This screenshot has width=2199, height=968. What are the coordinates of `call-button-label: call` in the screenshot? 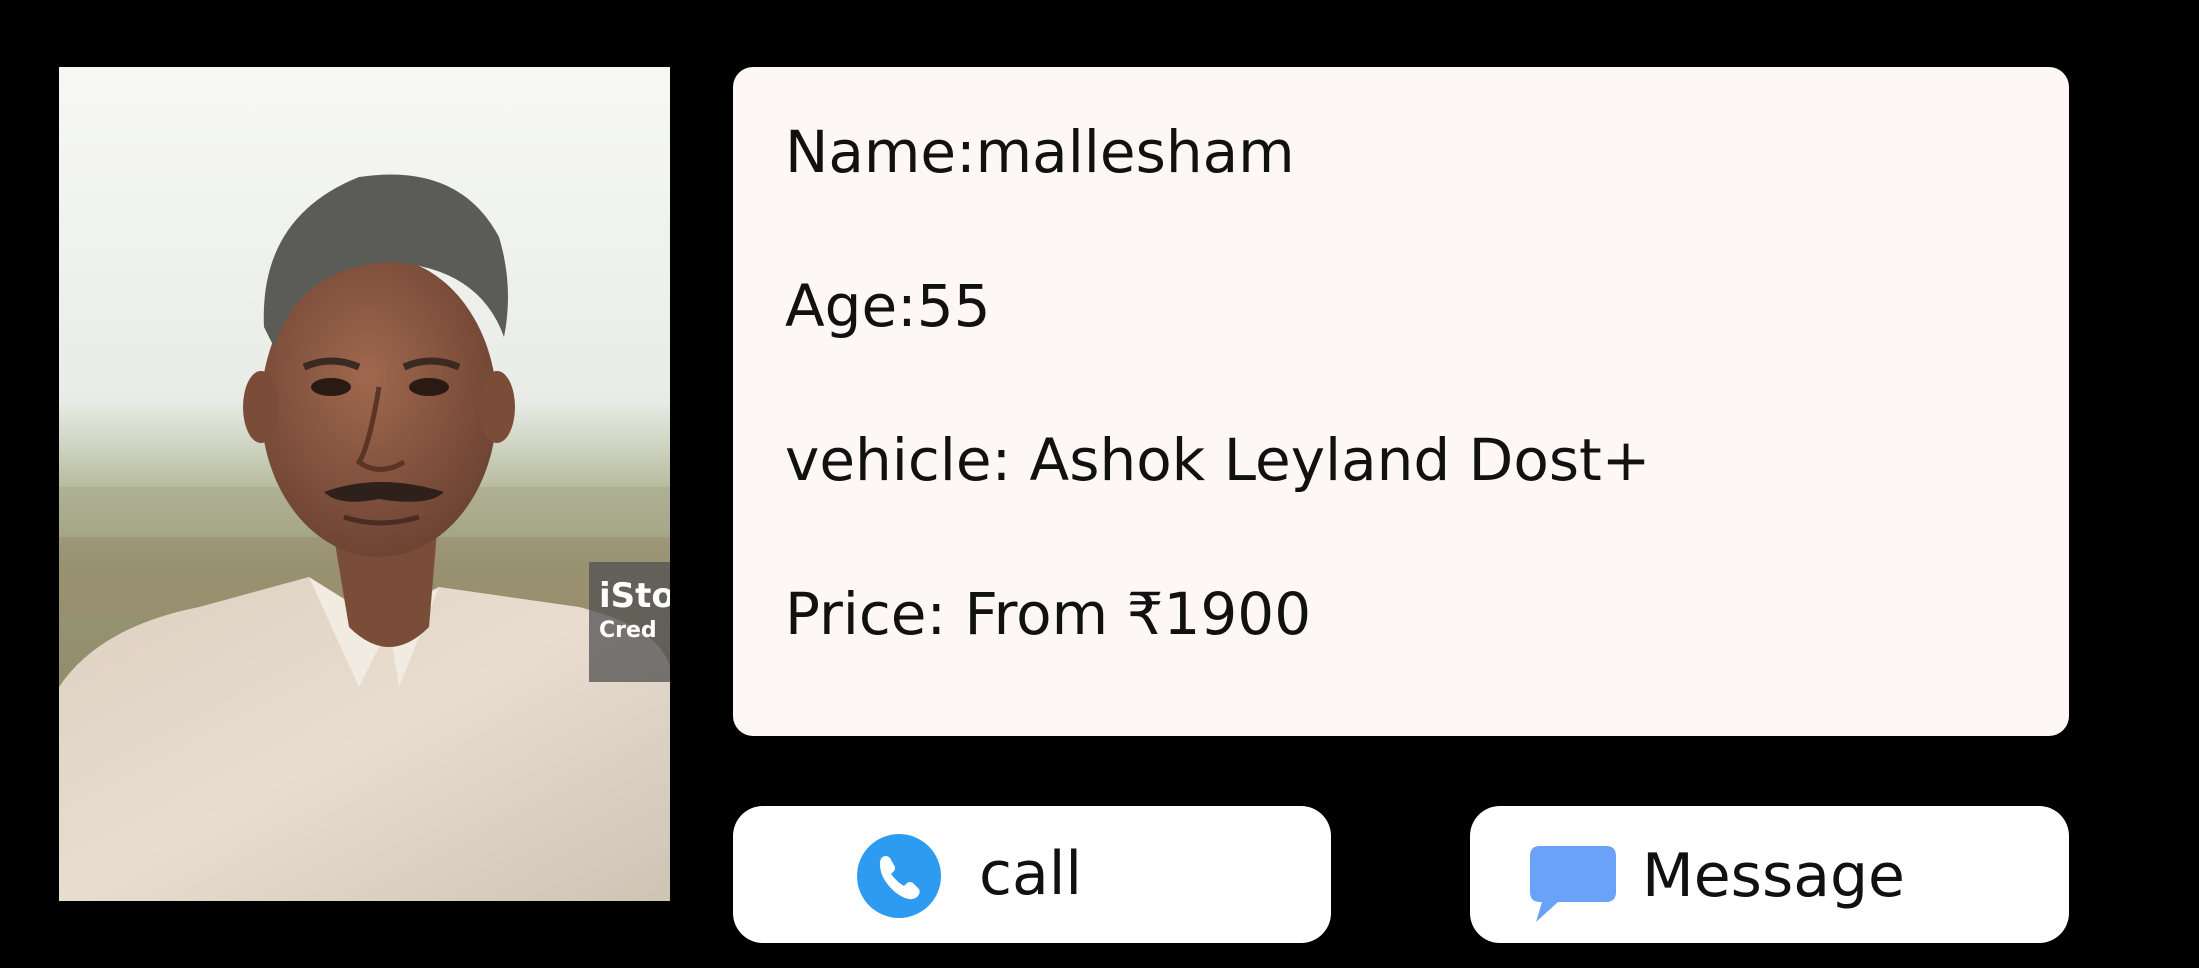 It's located at (1031, 874).